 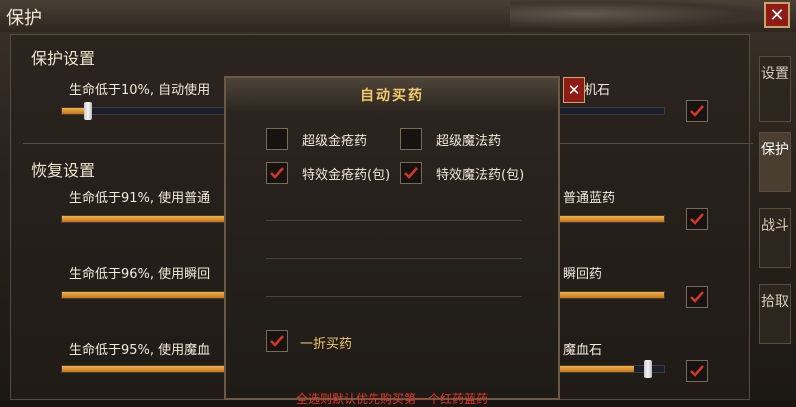 I want to click on option-label: 特效金疮药(包), so click(x=346, y=175).